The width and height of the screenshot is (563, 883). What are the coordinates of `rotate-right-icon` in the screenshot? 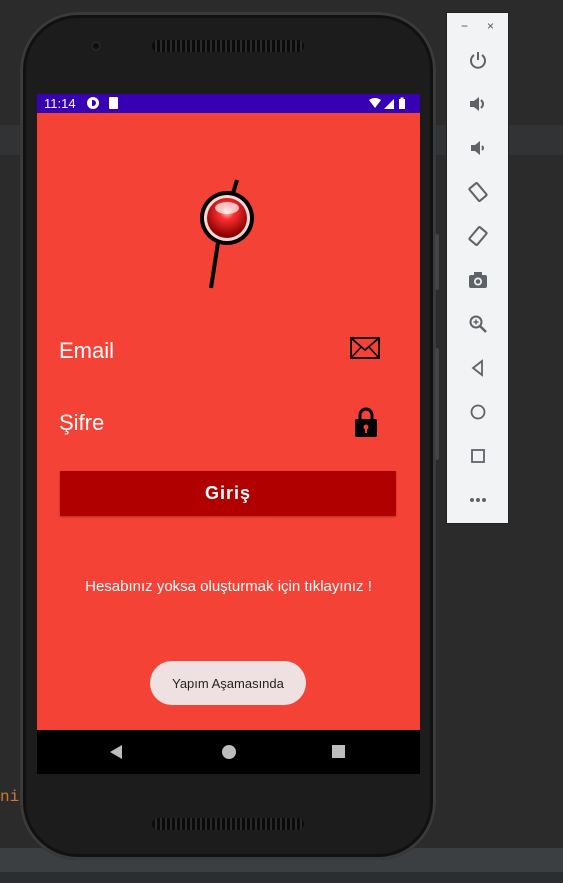 It's located at (478, 236).